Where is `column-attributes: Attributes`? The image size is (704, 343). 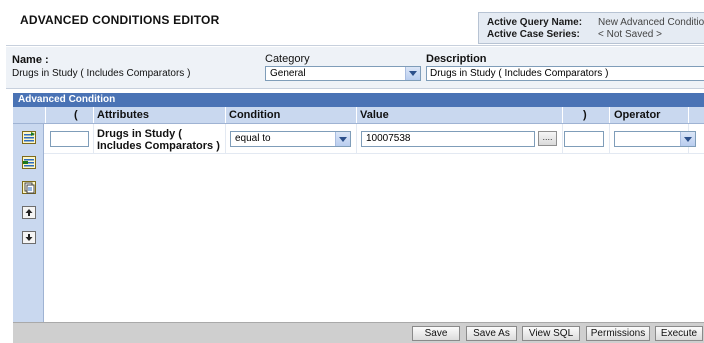
column-attributes: Attributes is located at coordinates (123, 115).